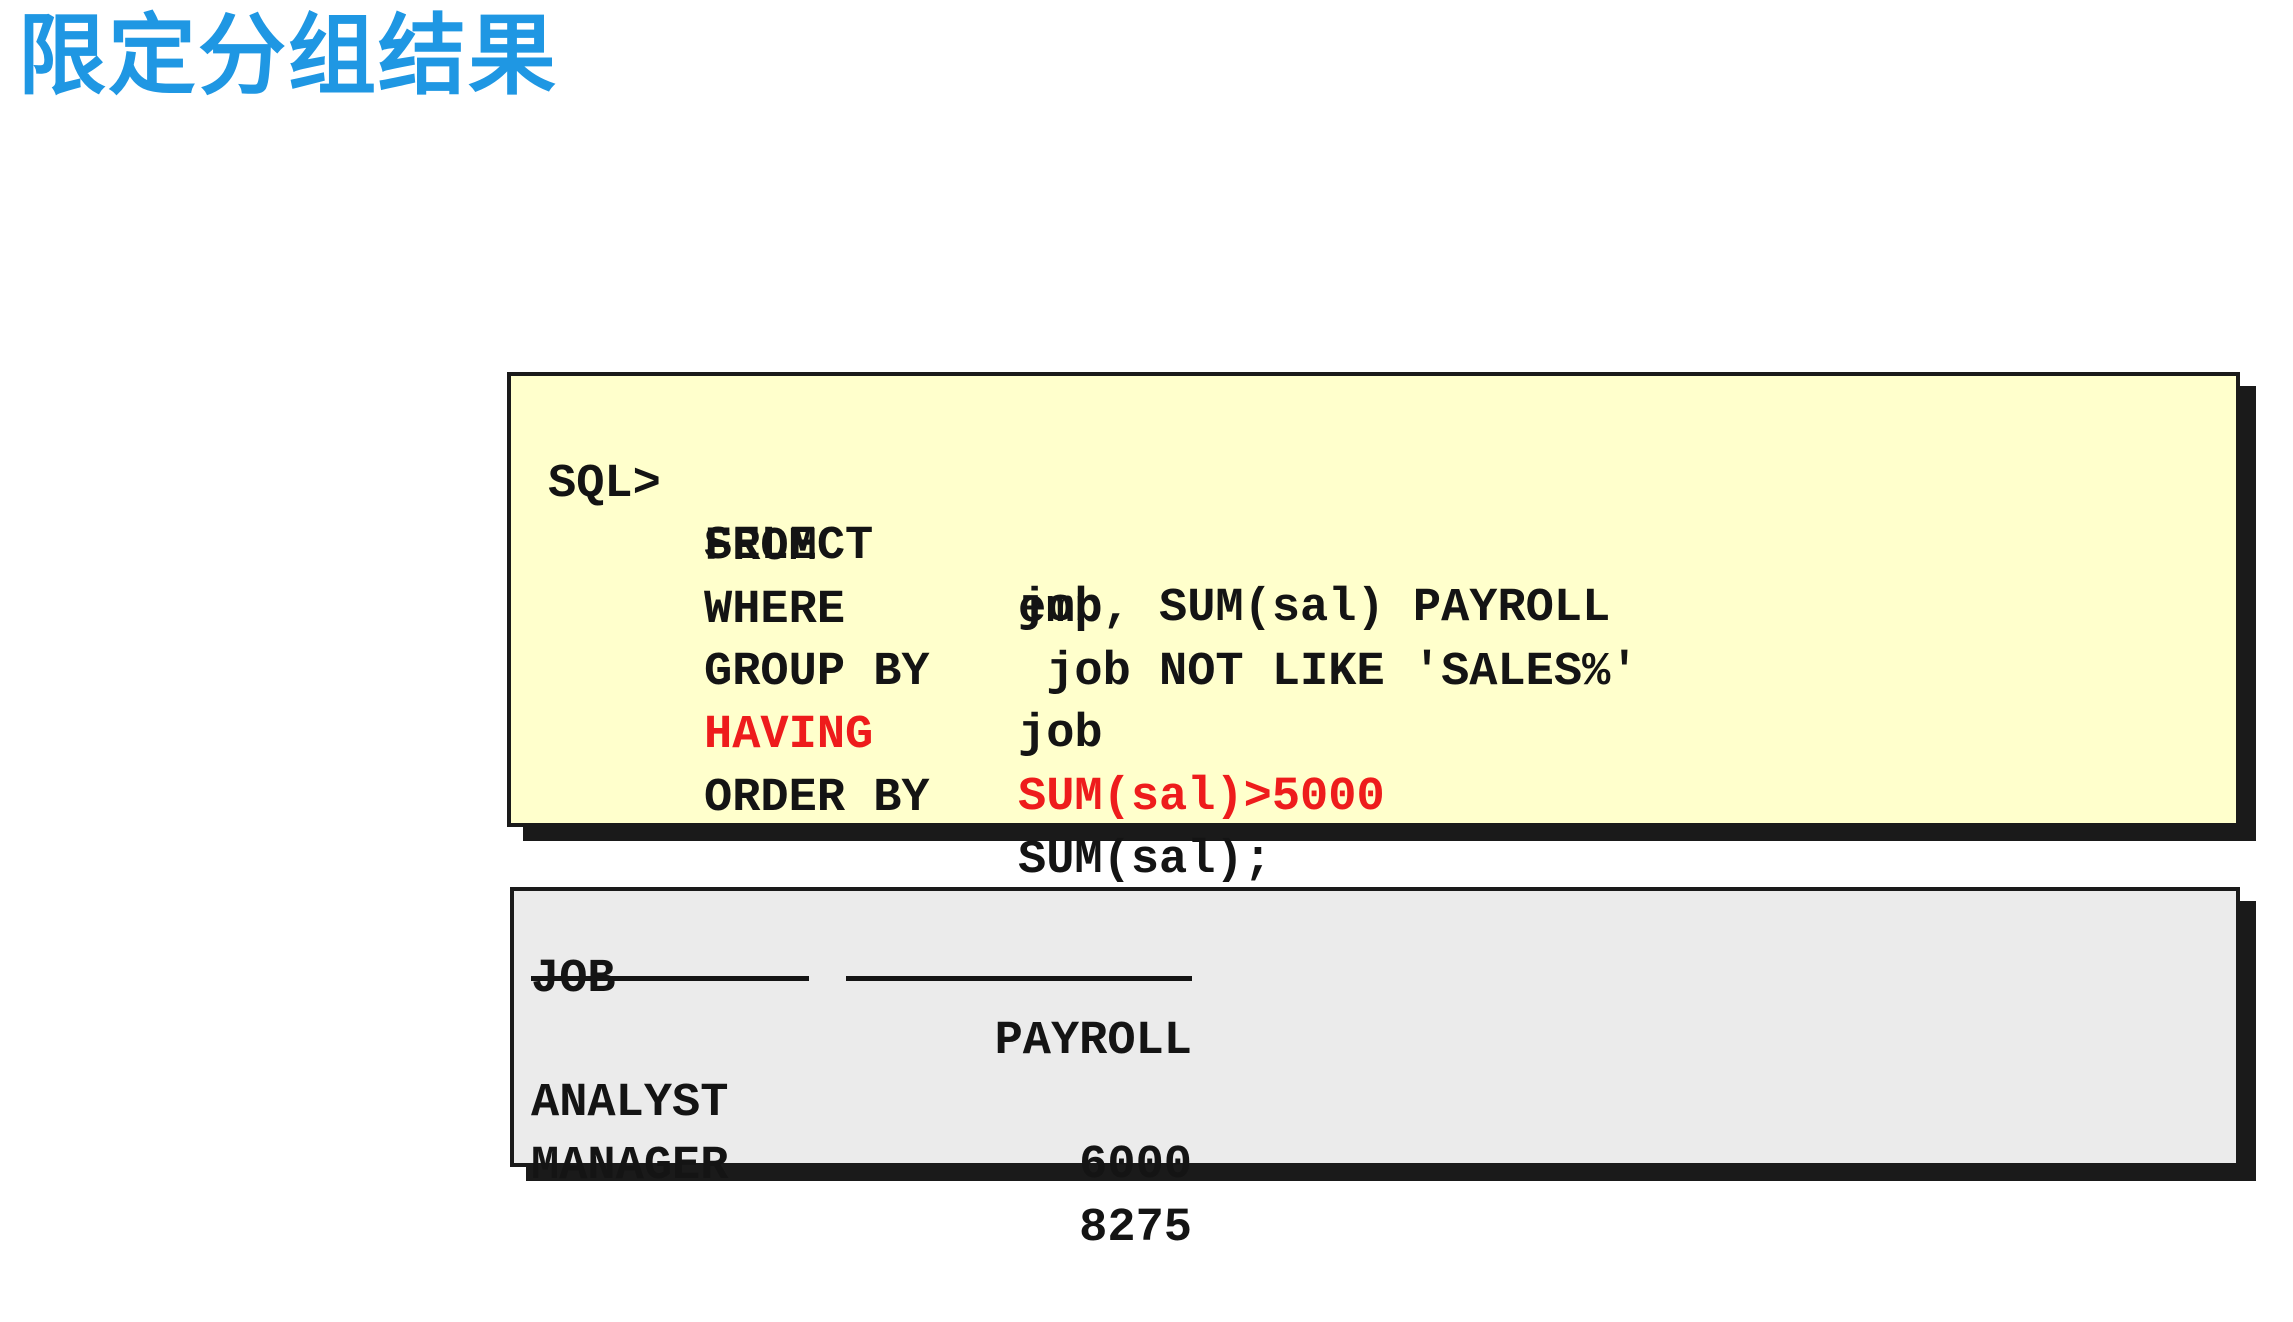  Describe the element at coordinates (789, 735) in the screenshot. I see `sql-keyword-highlighted: HAVING` at that location.